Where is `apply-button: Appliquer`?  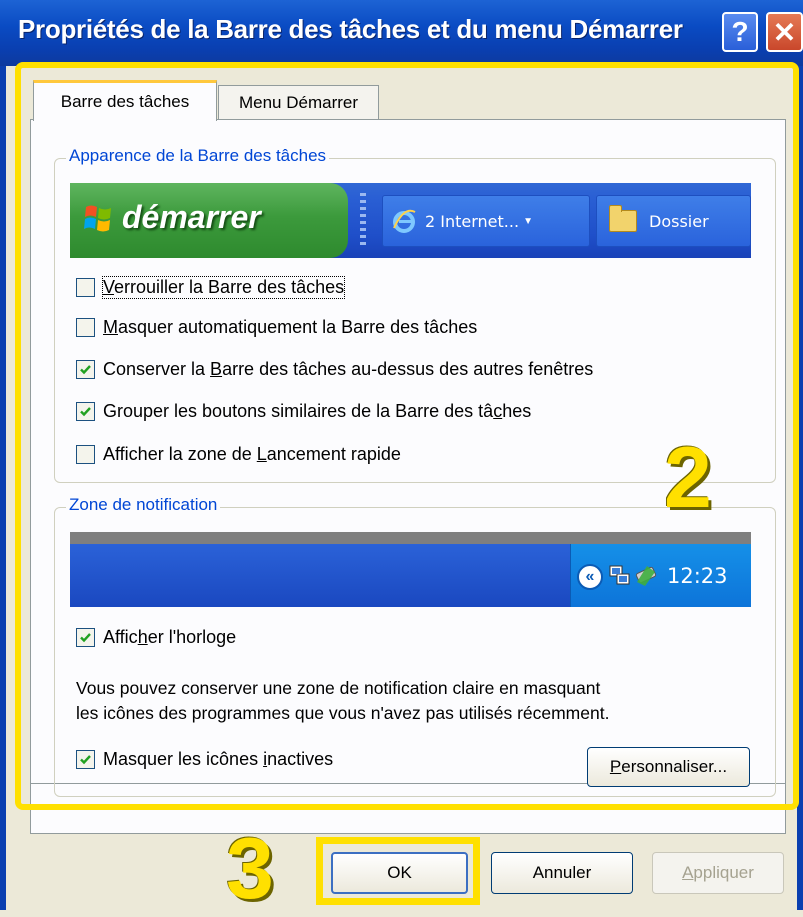 apply-button: Appliquer is located at coordinates (718, 873).